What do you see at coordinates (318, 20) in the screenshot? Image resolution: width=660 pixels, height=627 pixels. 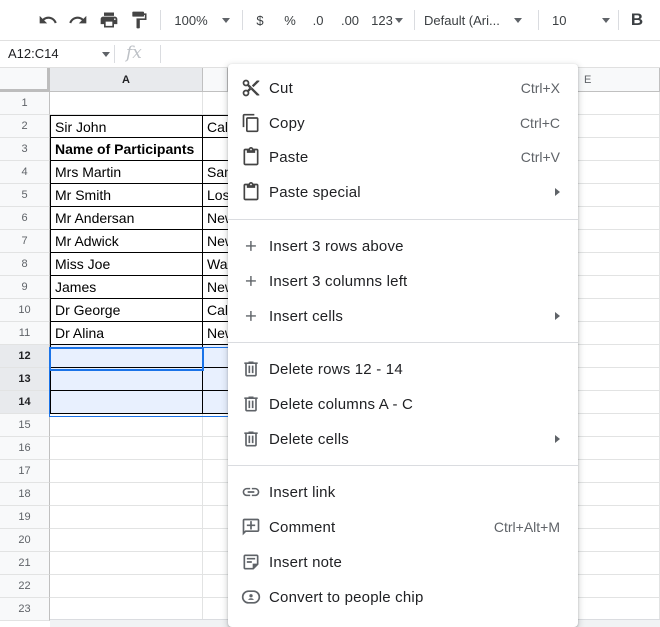 I see `decrease-decimal-button: .0` at bounding box center [318, 20].